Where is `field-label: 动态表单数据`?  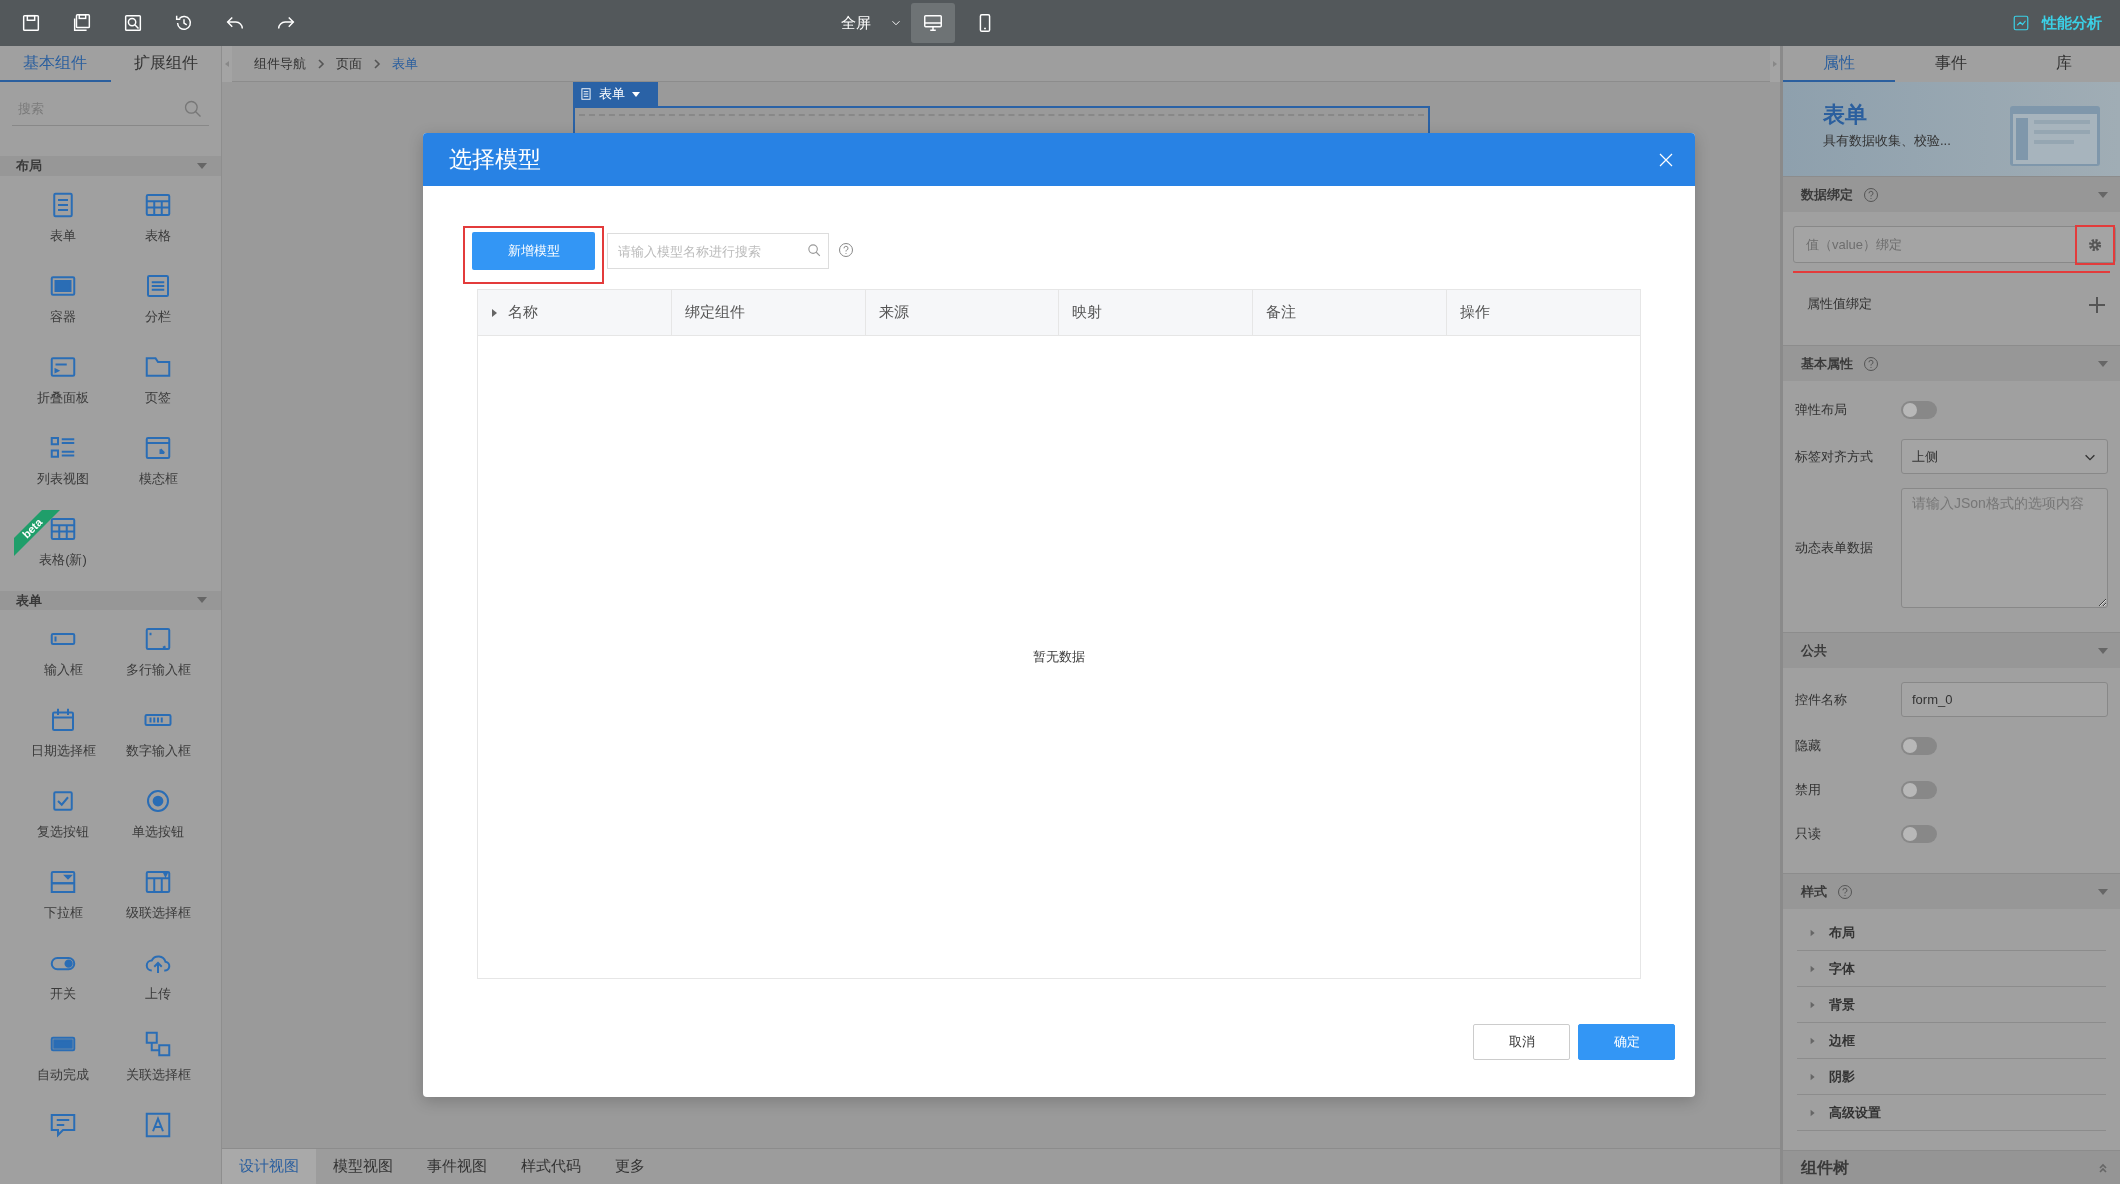
field-label: 动态表单数据 is located at coordinates (1834, 548).